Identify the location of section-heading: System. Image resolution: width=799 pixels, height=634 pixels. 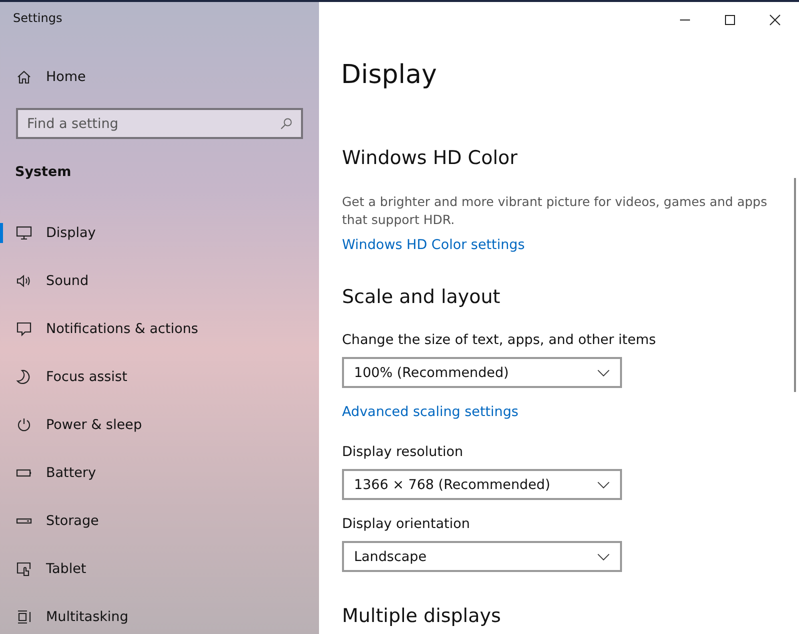
(43, 172).